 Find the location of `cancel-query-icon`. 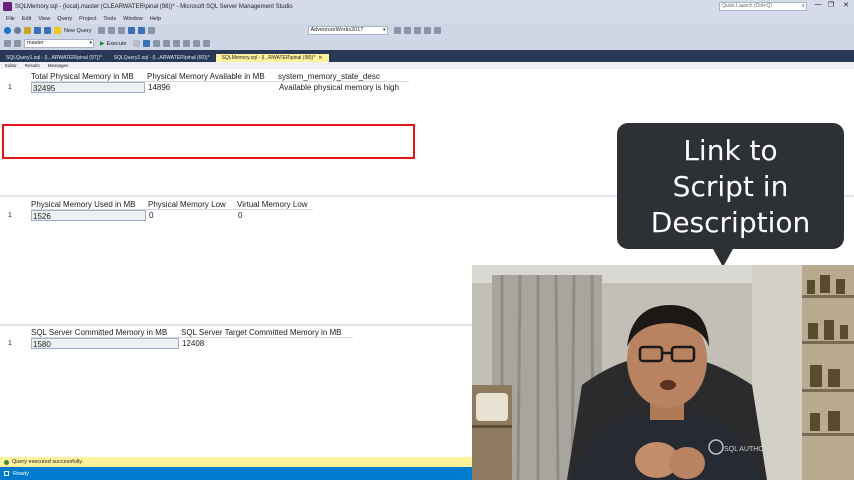

cancel-query-icon is located at coordinates (136, 43).